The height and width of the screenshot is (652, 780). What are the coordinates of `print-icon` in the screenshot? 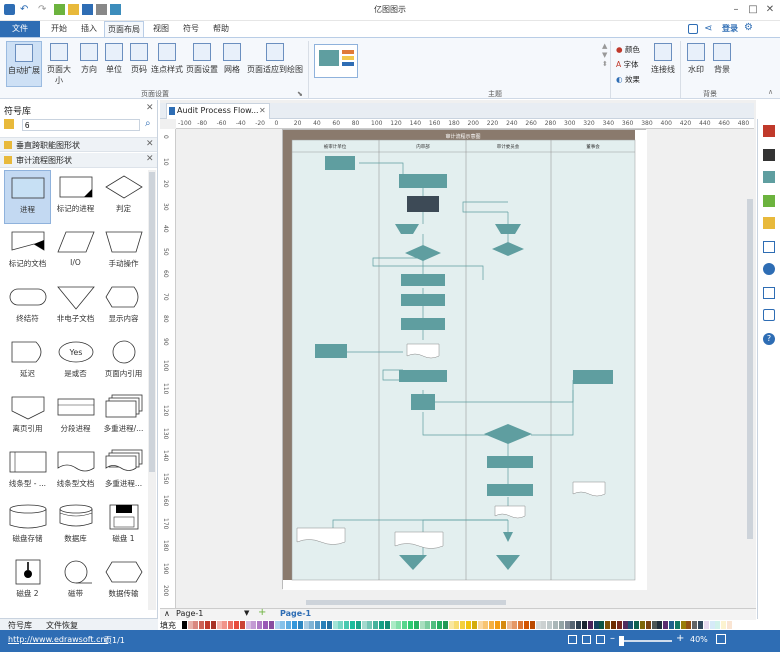 It's located at (101, 9).